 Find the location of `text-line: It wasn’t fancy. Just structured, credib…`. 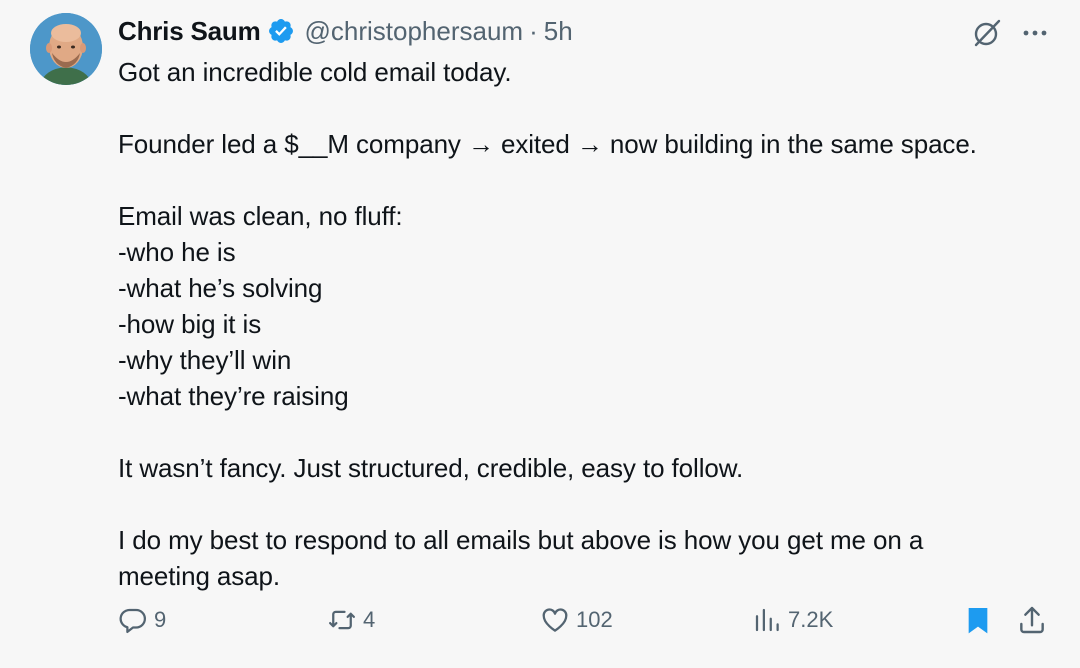

text-line: It wasn’t fancy. Just structured, credib… is located at coordinates (431, 468).